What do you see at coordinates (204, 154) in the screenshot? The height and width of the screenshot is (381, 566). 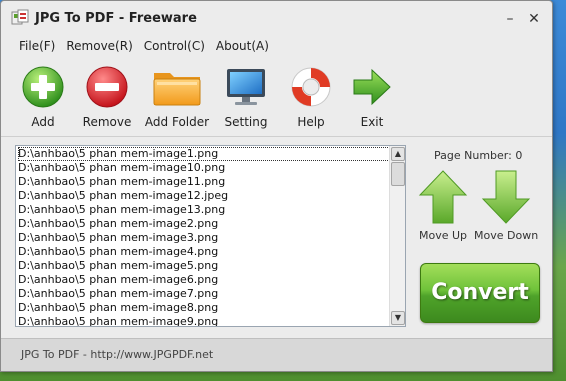 I see `file-list-item: D:\anhbao\5 phan mem-image1.png` at bounding box center [204, 154].